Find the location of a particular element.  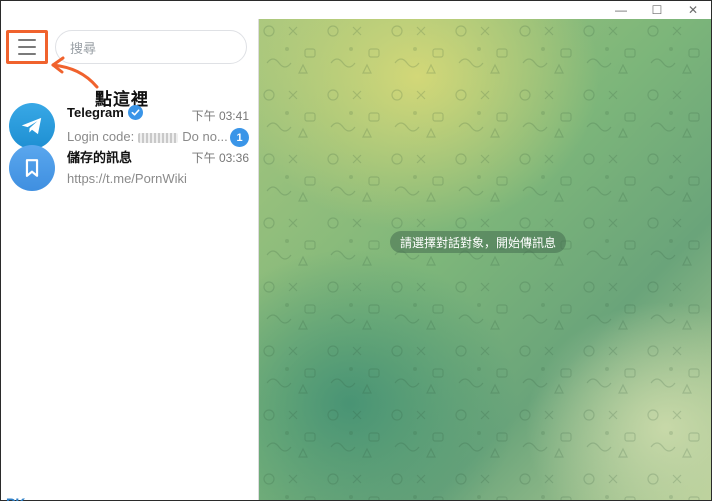

close-button: ✕ is located at coordinates (693, 10).